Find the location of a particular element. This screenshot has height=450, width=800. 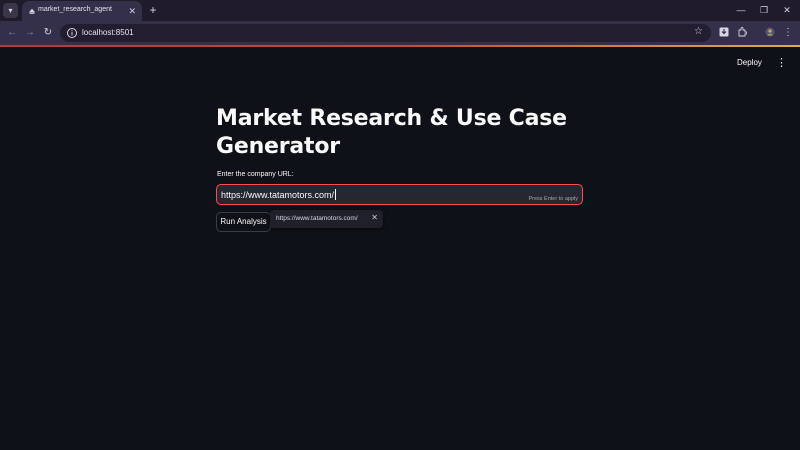

input-hint: Press Enter to apply is located at coordinates (553, 199).